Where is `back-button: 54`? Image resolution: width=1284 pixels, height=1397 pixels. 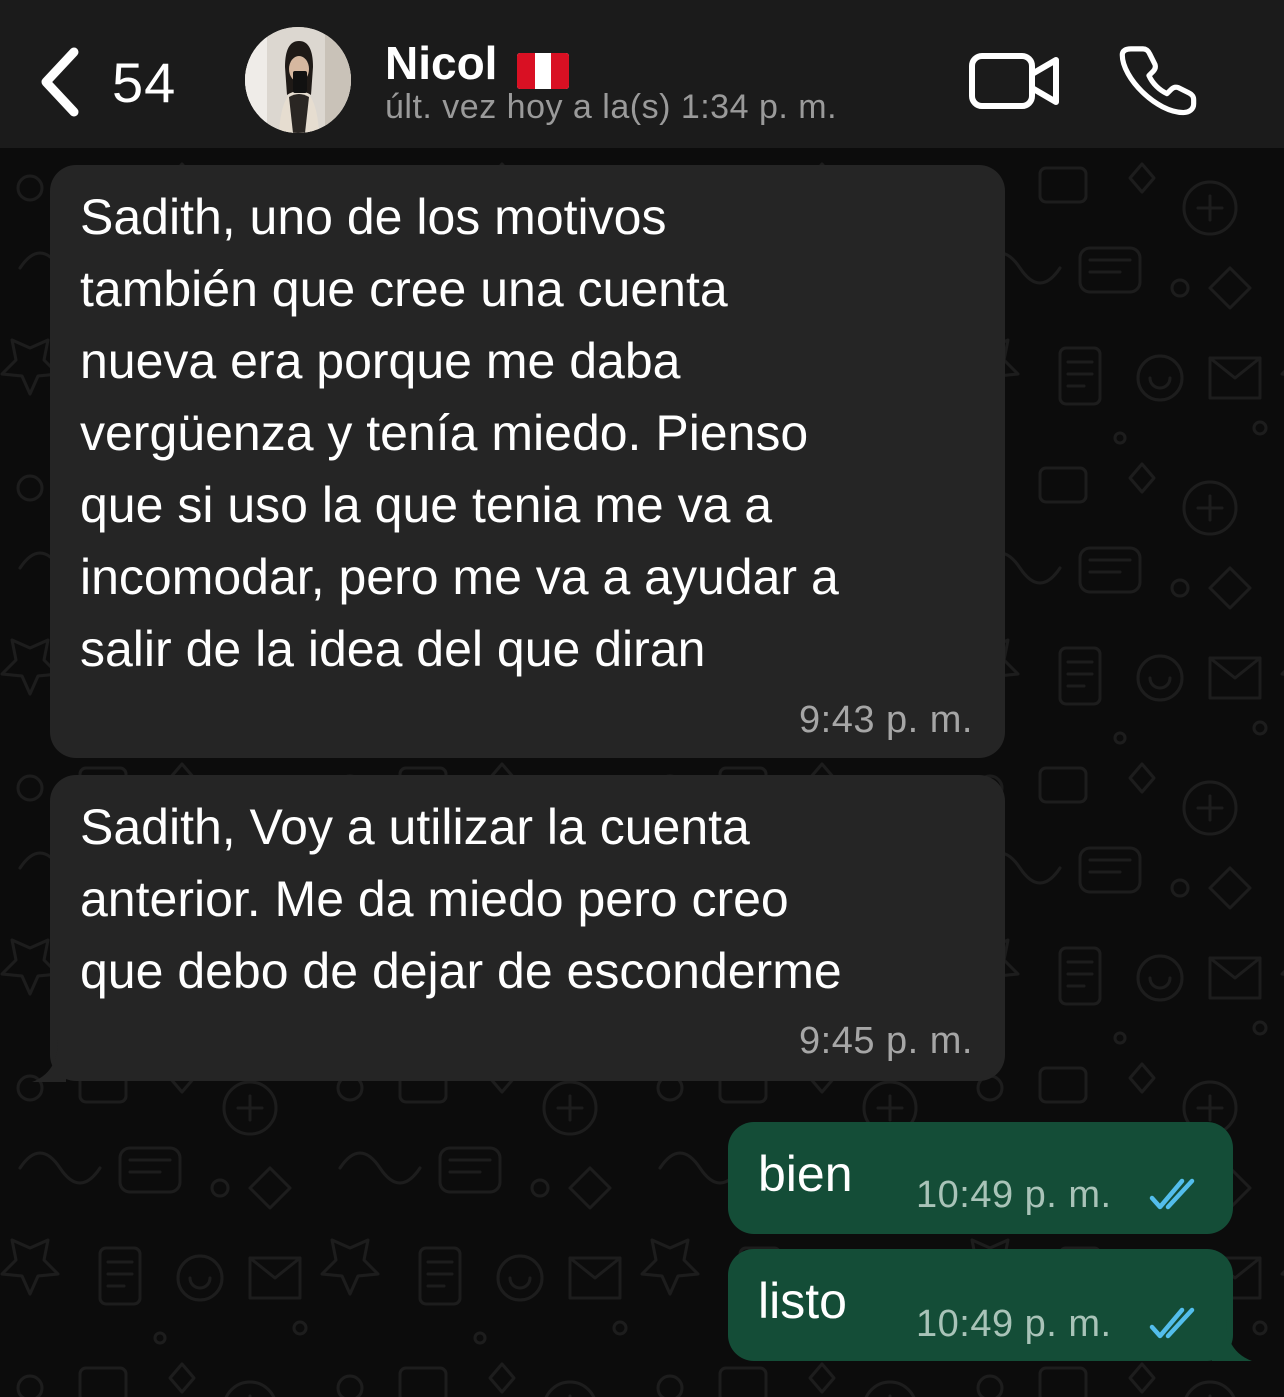
back-button: 54 is located at coordinates (114, 82).